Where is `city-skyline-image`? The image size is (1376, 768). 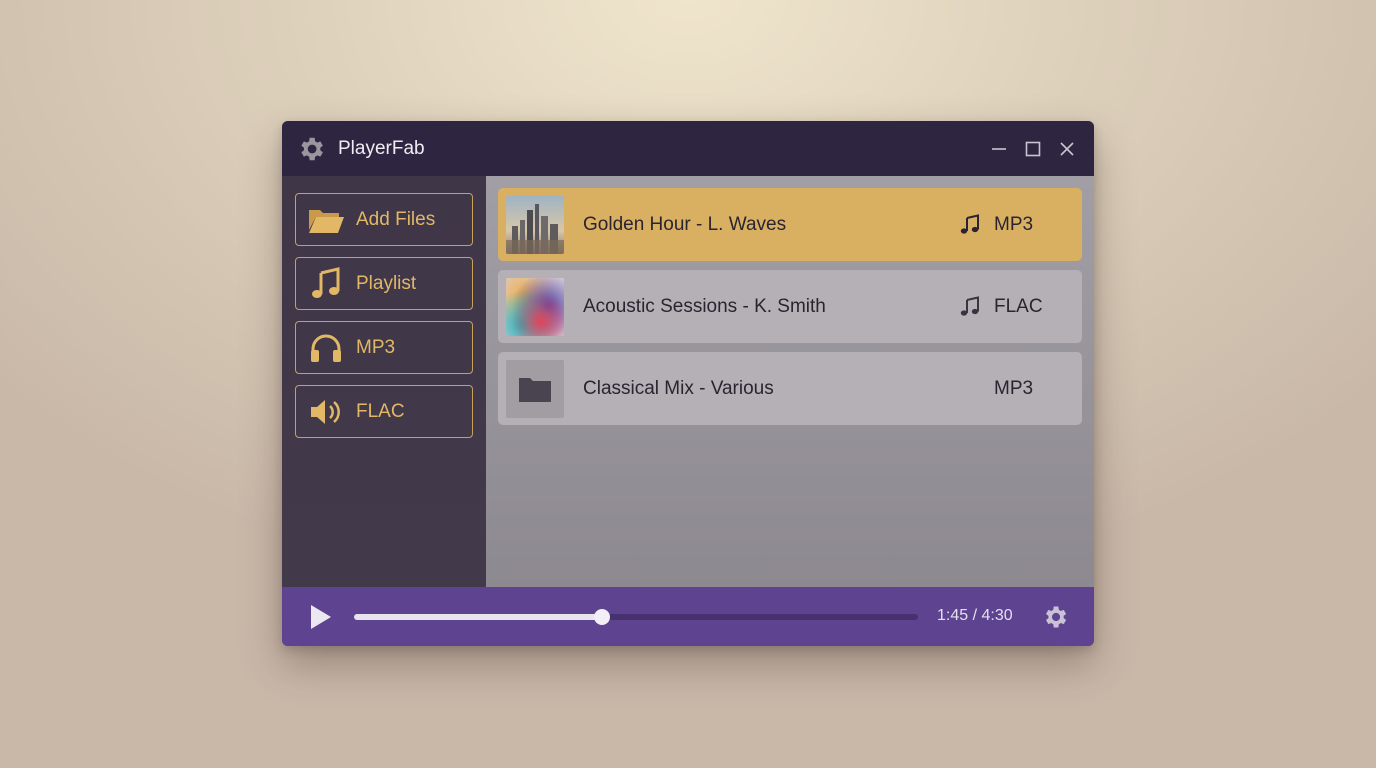 city-skyline-image is located at coordinates (535, 224).